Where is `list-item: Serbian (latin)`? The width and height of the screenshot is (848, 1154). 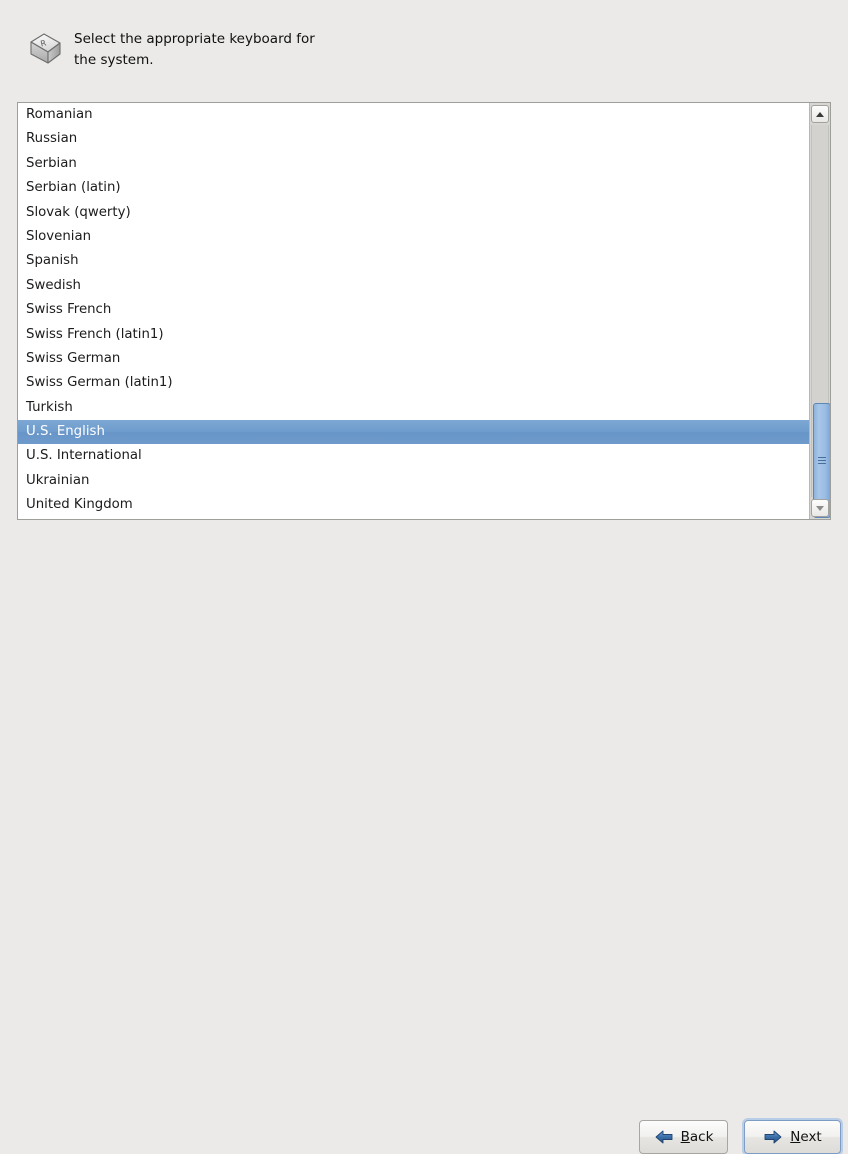 list-item: Serbian (latin) is located at coordinates (413, 188).